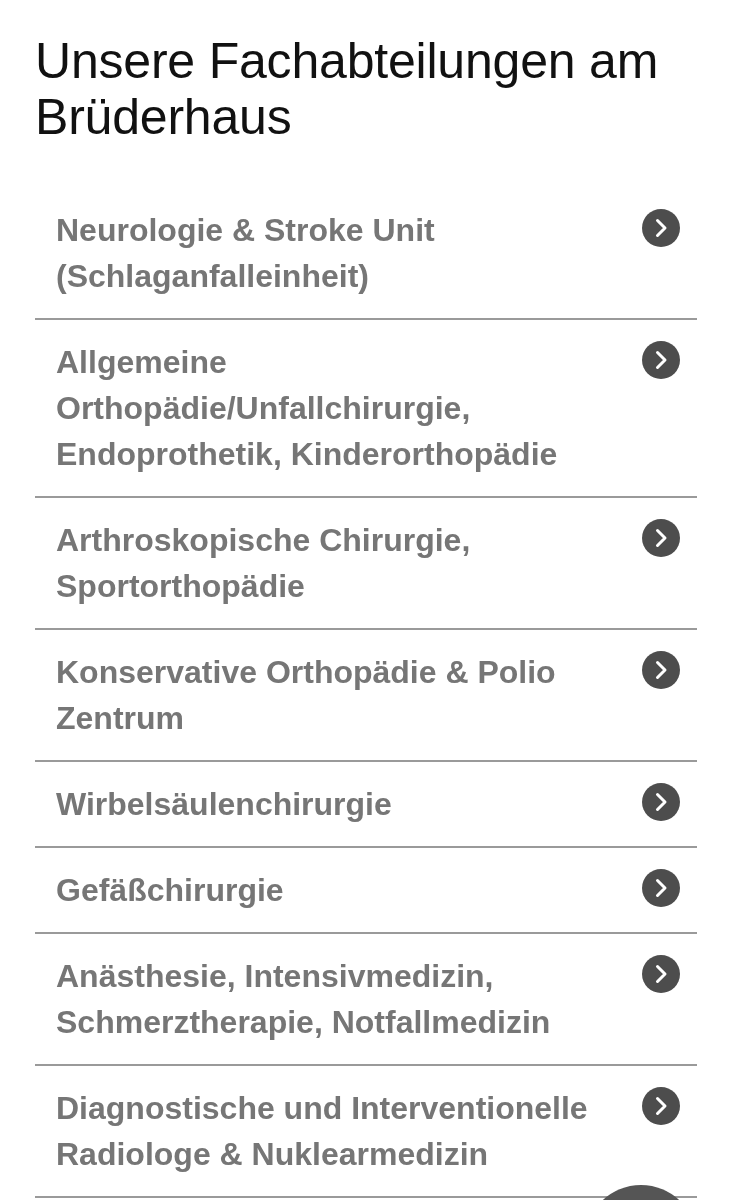 Image resolution: width=731 pixels, height=1200 pixels. Describe the element at coordinates (366, 409) in the screenshot. I see `department-link: Allgemeine Orthopädie/Unfallchirurgie, Endoprothetik, Kinderorthopädie` at that location.